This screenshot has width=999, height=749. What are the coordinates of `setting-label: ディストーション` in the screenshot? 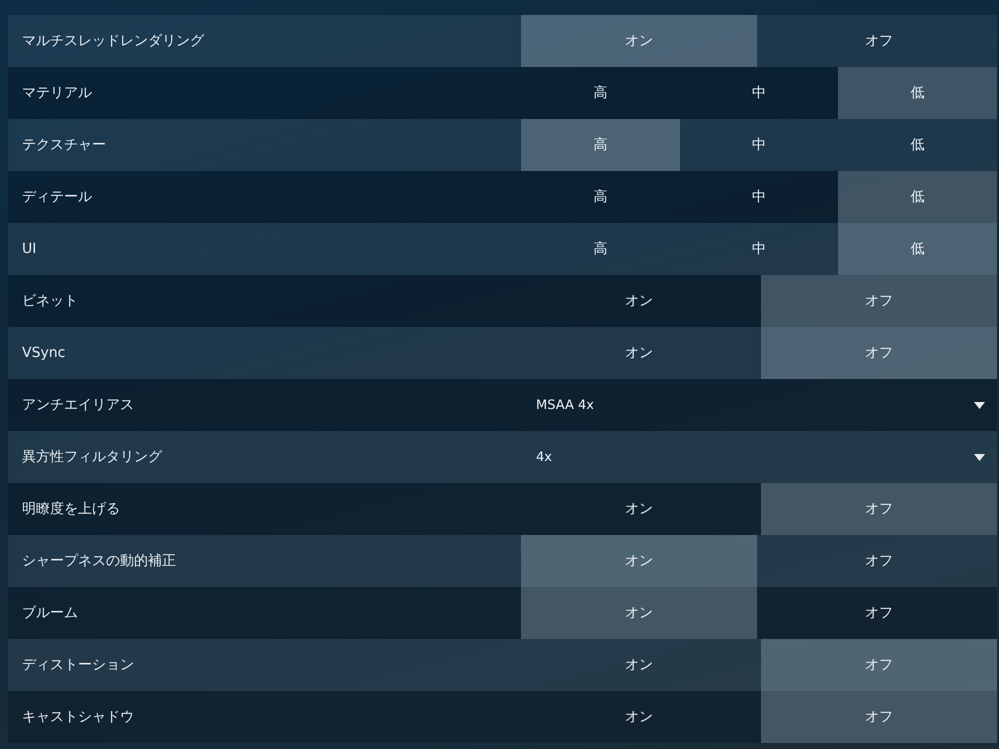 It's located at (77, 665).